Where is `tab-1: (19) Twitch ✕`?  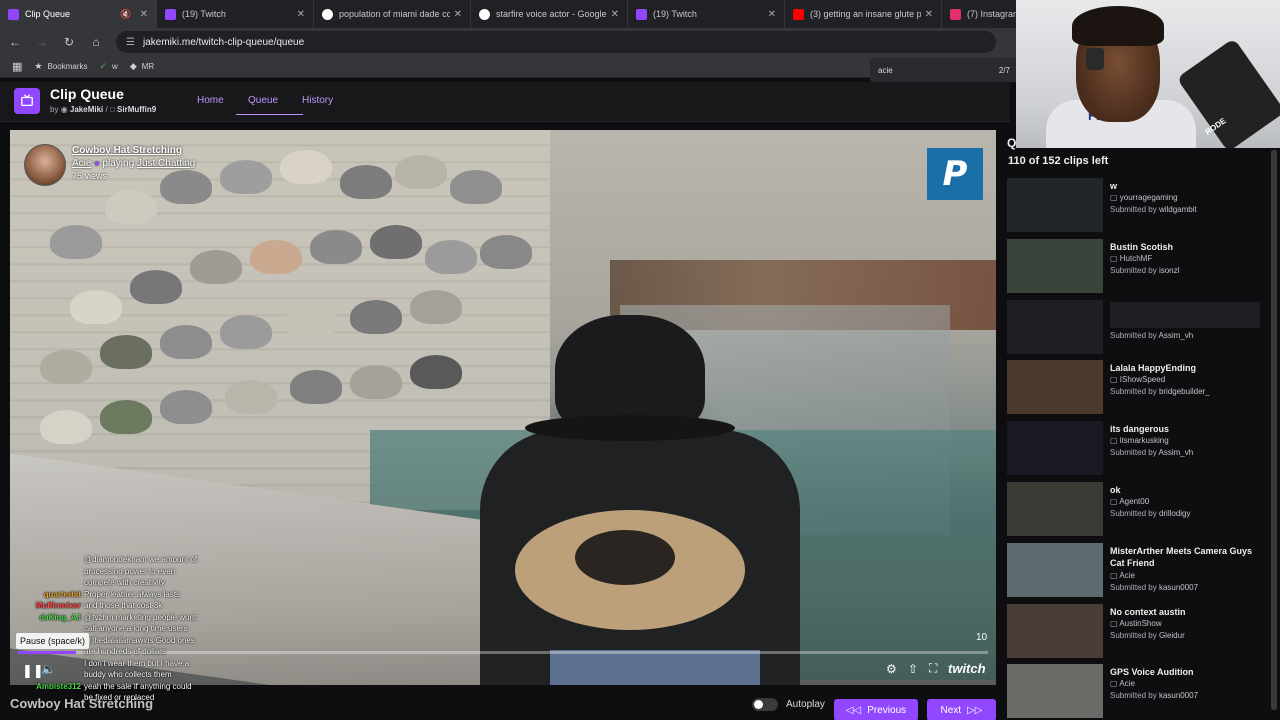
tab-1: (19) Twitch ✕ is located at coordinates (235, 14).